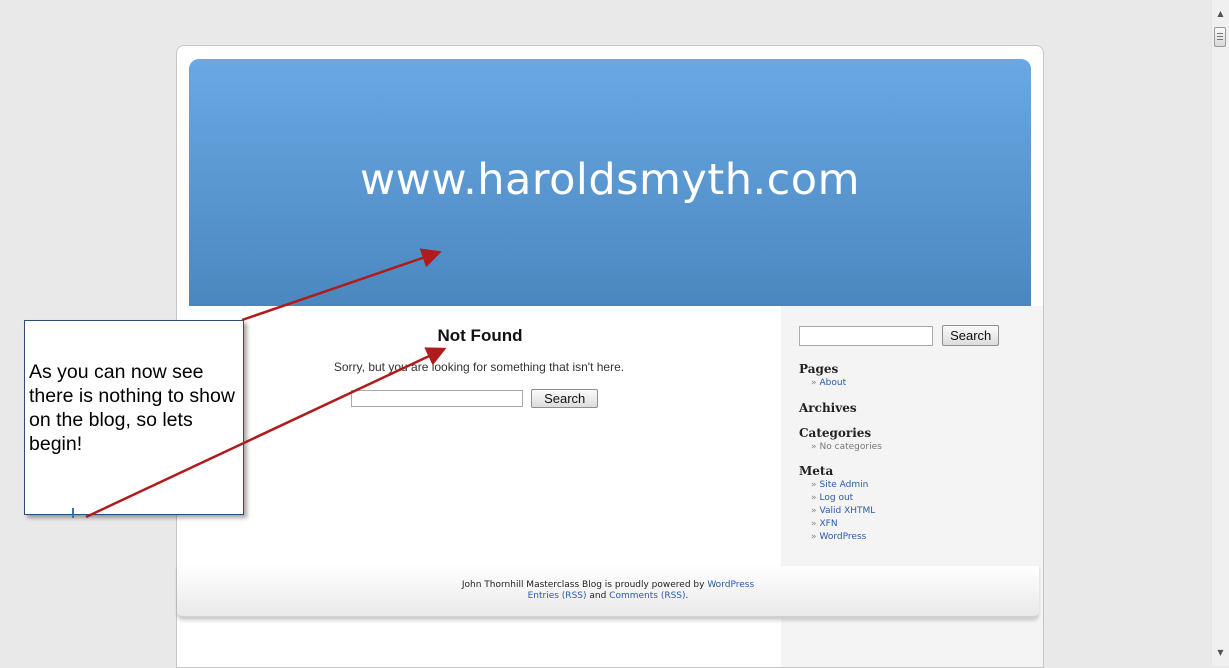 The width and height of the screenshot is (1229, 668). I want to click on footer-and: and, so click(598, 596).